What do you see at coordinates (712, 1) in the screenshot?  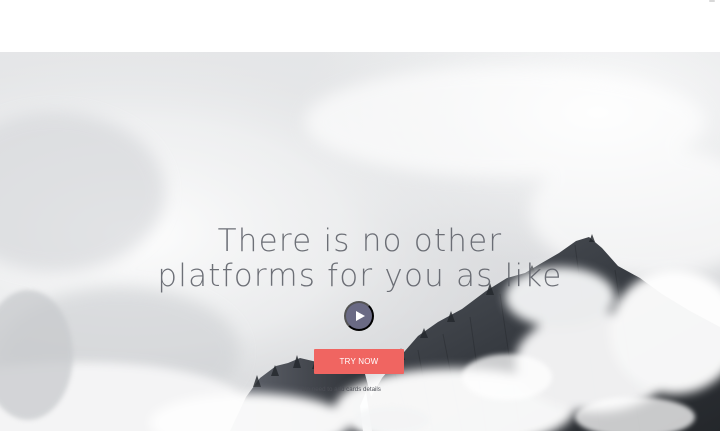 I see `corner-marker` at bounding box center [712, 1].